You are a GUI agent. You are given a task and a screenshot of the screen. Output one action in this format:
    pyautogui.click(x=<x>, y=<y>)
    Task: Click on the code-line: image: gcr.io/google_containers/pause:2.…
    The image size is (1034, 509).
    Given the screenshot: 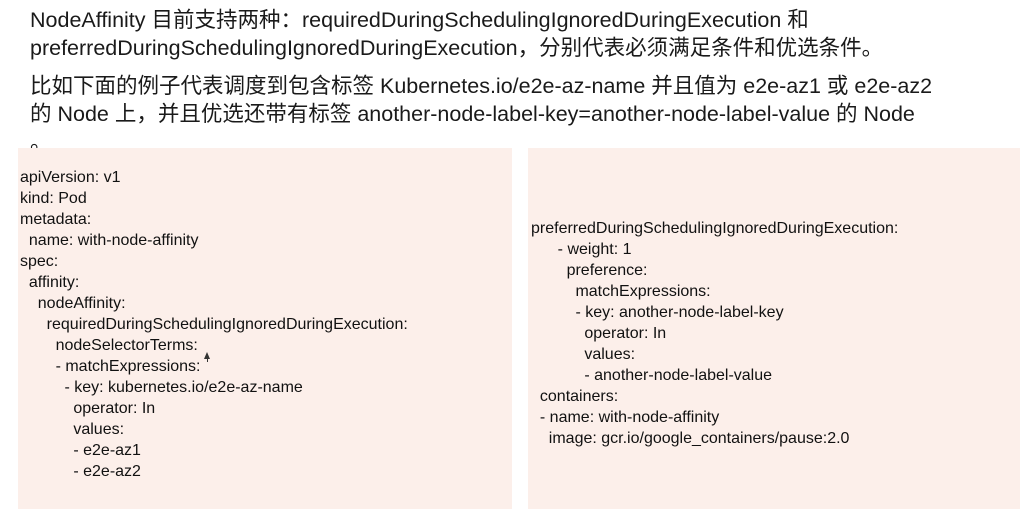 What is the action you would take?
    pyautogui.click(x=690, y=438)
    